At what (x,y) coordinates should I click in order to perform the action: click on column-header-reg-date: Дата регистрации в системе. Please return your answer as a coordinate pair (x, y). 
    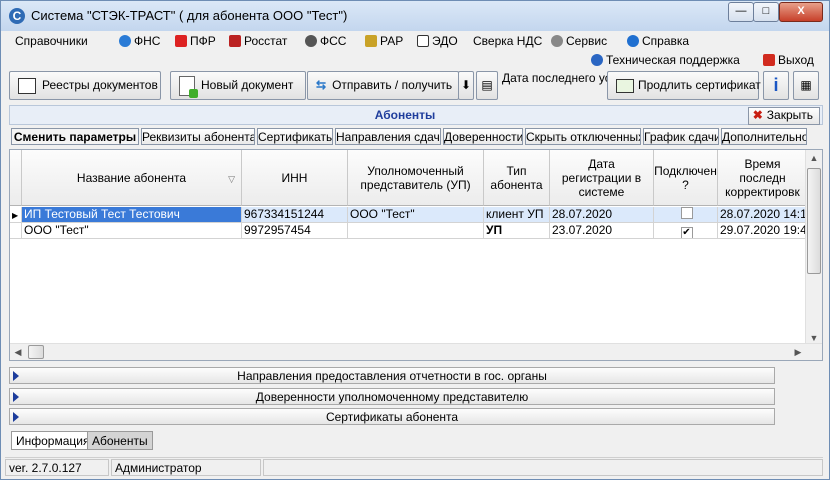
    Looking at the image, I should click on (602, 178).